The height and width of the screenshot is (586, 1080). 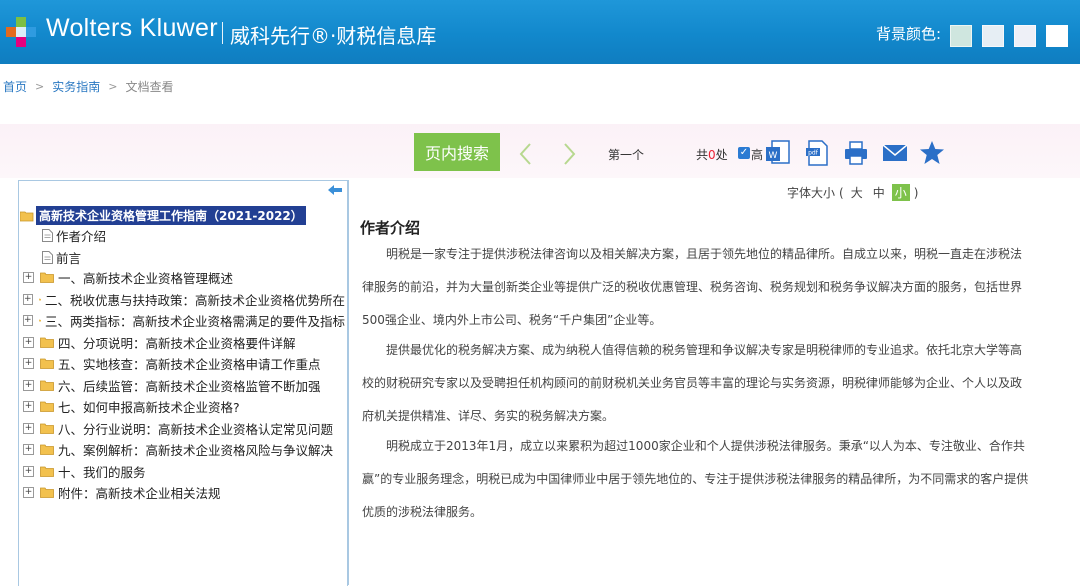 I want to click on toc-folder-item: + 六、后续监管：高新技术企业资格监管不断加强, so click(x=172, y=385).